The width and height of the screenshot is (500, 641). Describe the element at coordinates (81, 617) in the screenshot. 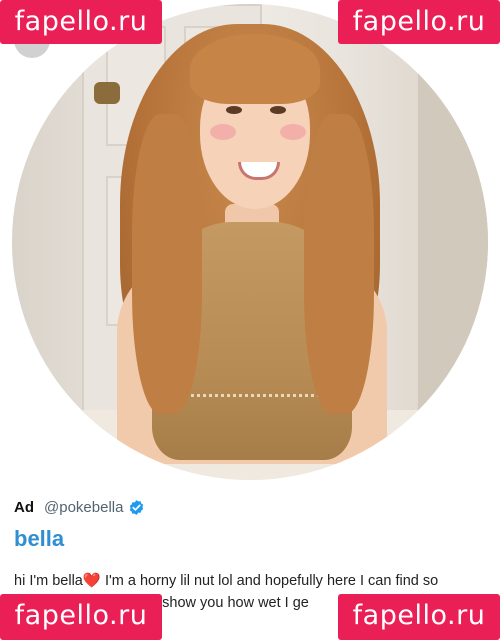

I see `watermark-bottom-left: fapello.ru` at that location.